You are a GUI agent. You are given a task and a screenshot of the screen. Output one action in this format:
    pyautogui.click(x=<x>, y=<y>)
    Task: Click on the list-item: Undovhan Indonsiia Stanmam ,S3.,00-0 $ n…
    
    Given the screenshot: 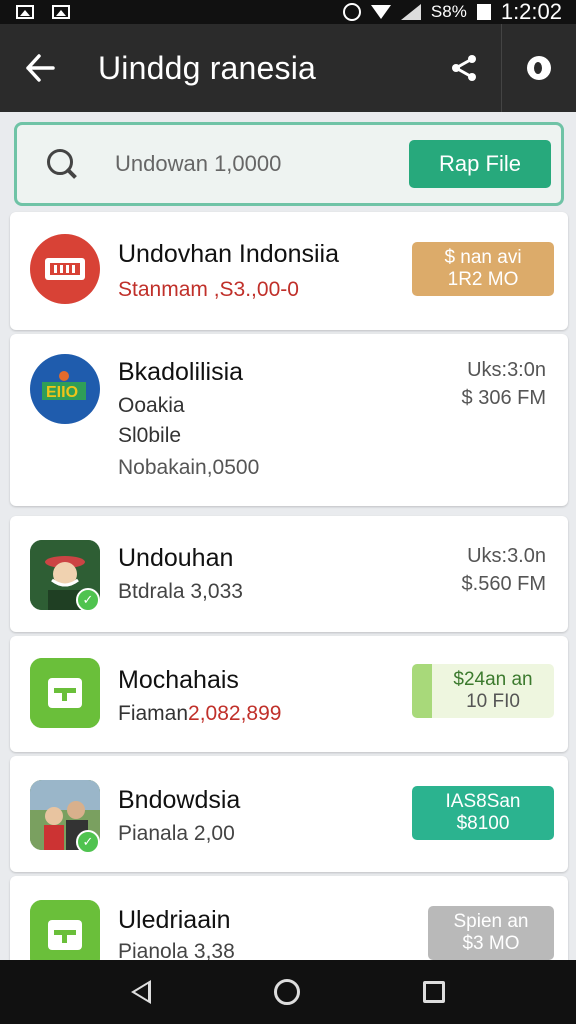 What is the action you would take?
    pyautogui.click(x=289, y=271)
    